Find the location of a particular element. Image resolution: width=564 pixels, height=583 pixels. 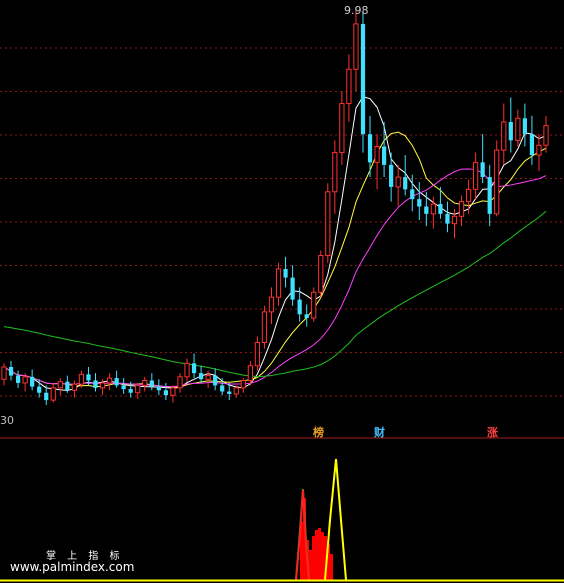

signal-label-cai: 财 is located at coordinates (379, 432).